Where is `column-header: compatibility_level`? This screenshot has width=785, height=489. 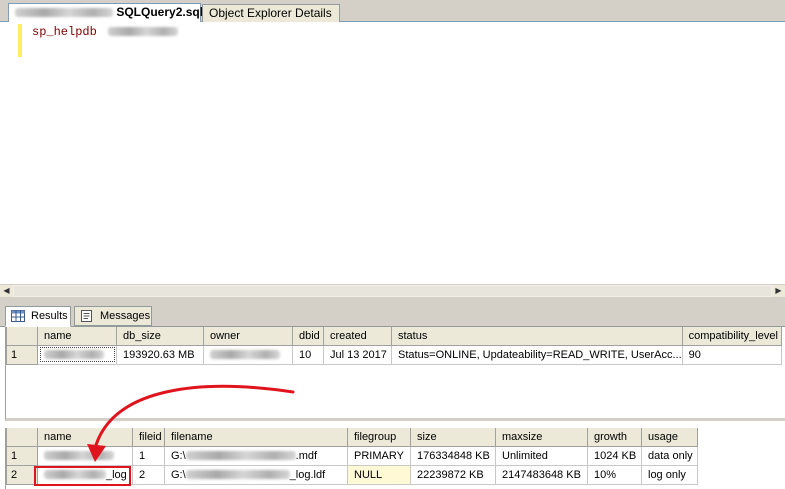 column-header: compatibility_level is located at coordinates (731, 336).